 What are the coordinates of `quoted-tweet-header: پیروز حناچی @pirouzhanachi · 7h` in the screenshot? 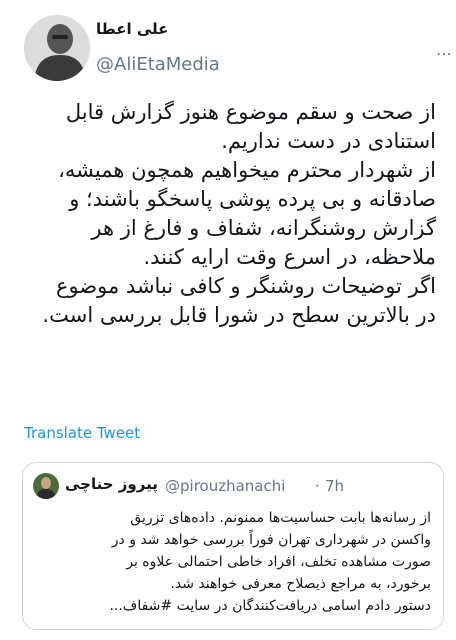 It's located at (233, 486).